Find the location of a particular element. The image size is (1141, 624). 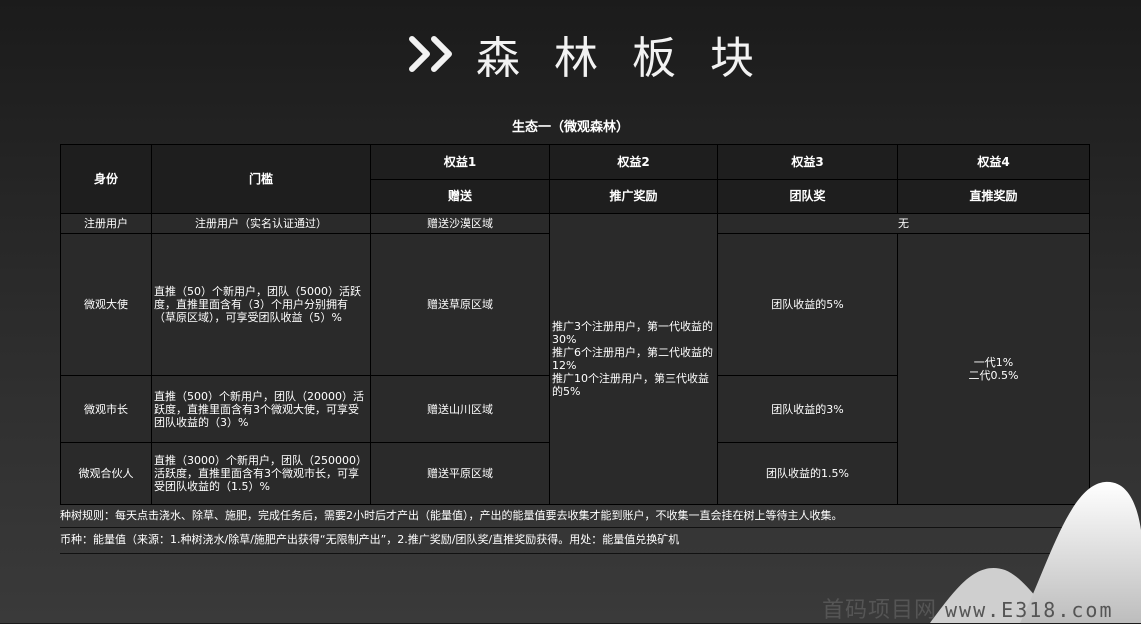

direct-reward-cell: 一代1% 二代0.5% is located at coordinates (993, 369).